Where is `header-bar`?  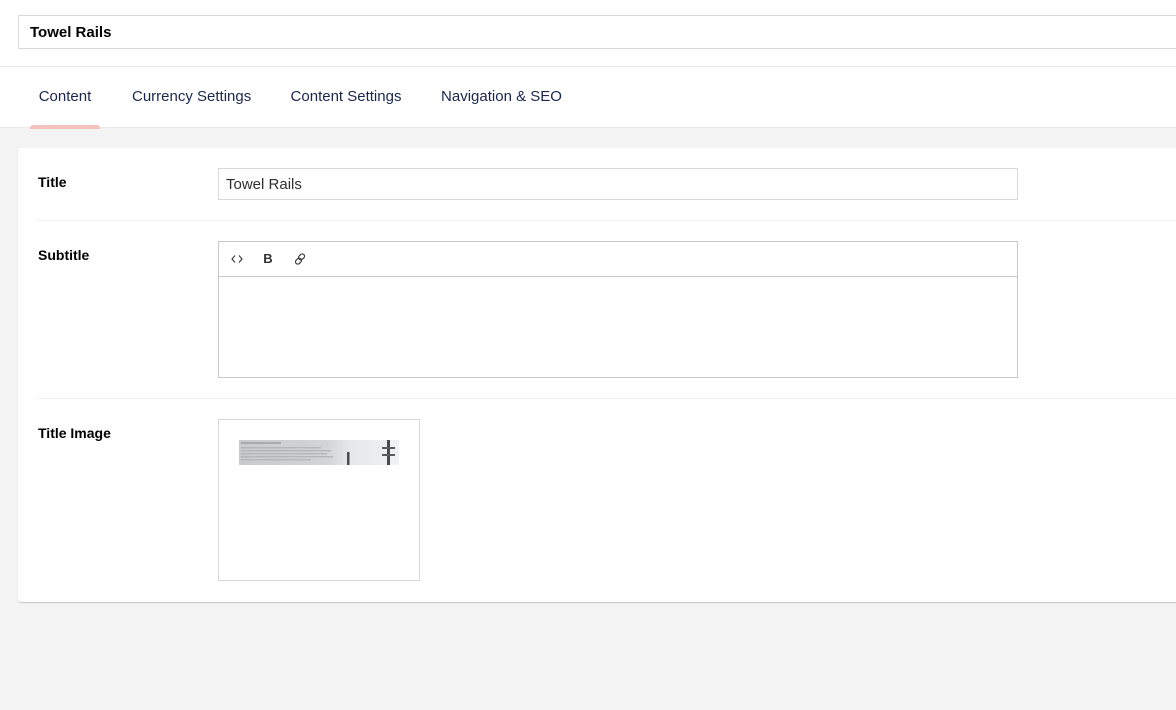 header-bar is located at coordinates (588, 33).